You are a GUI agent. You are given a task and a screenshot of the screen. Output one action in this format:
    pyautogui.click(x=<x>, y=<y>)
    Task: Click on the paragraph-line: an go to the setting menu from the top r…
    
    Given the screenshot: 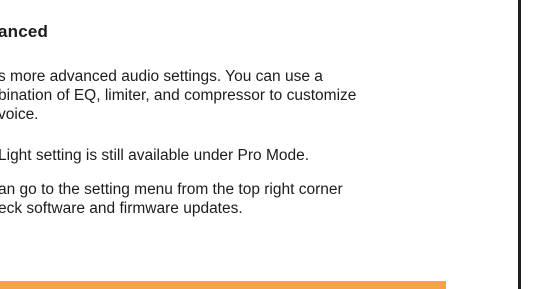 What is the action you would take?
    pyautogui.click(x=171, y=189)
    